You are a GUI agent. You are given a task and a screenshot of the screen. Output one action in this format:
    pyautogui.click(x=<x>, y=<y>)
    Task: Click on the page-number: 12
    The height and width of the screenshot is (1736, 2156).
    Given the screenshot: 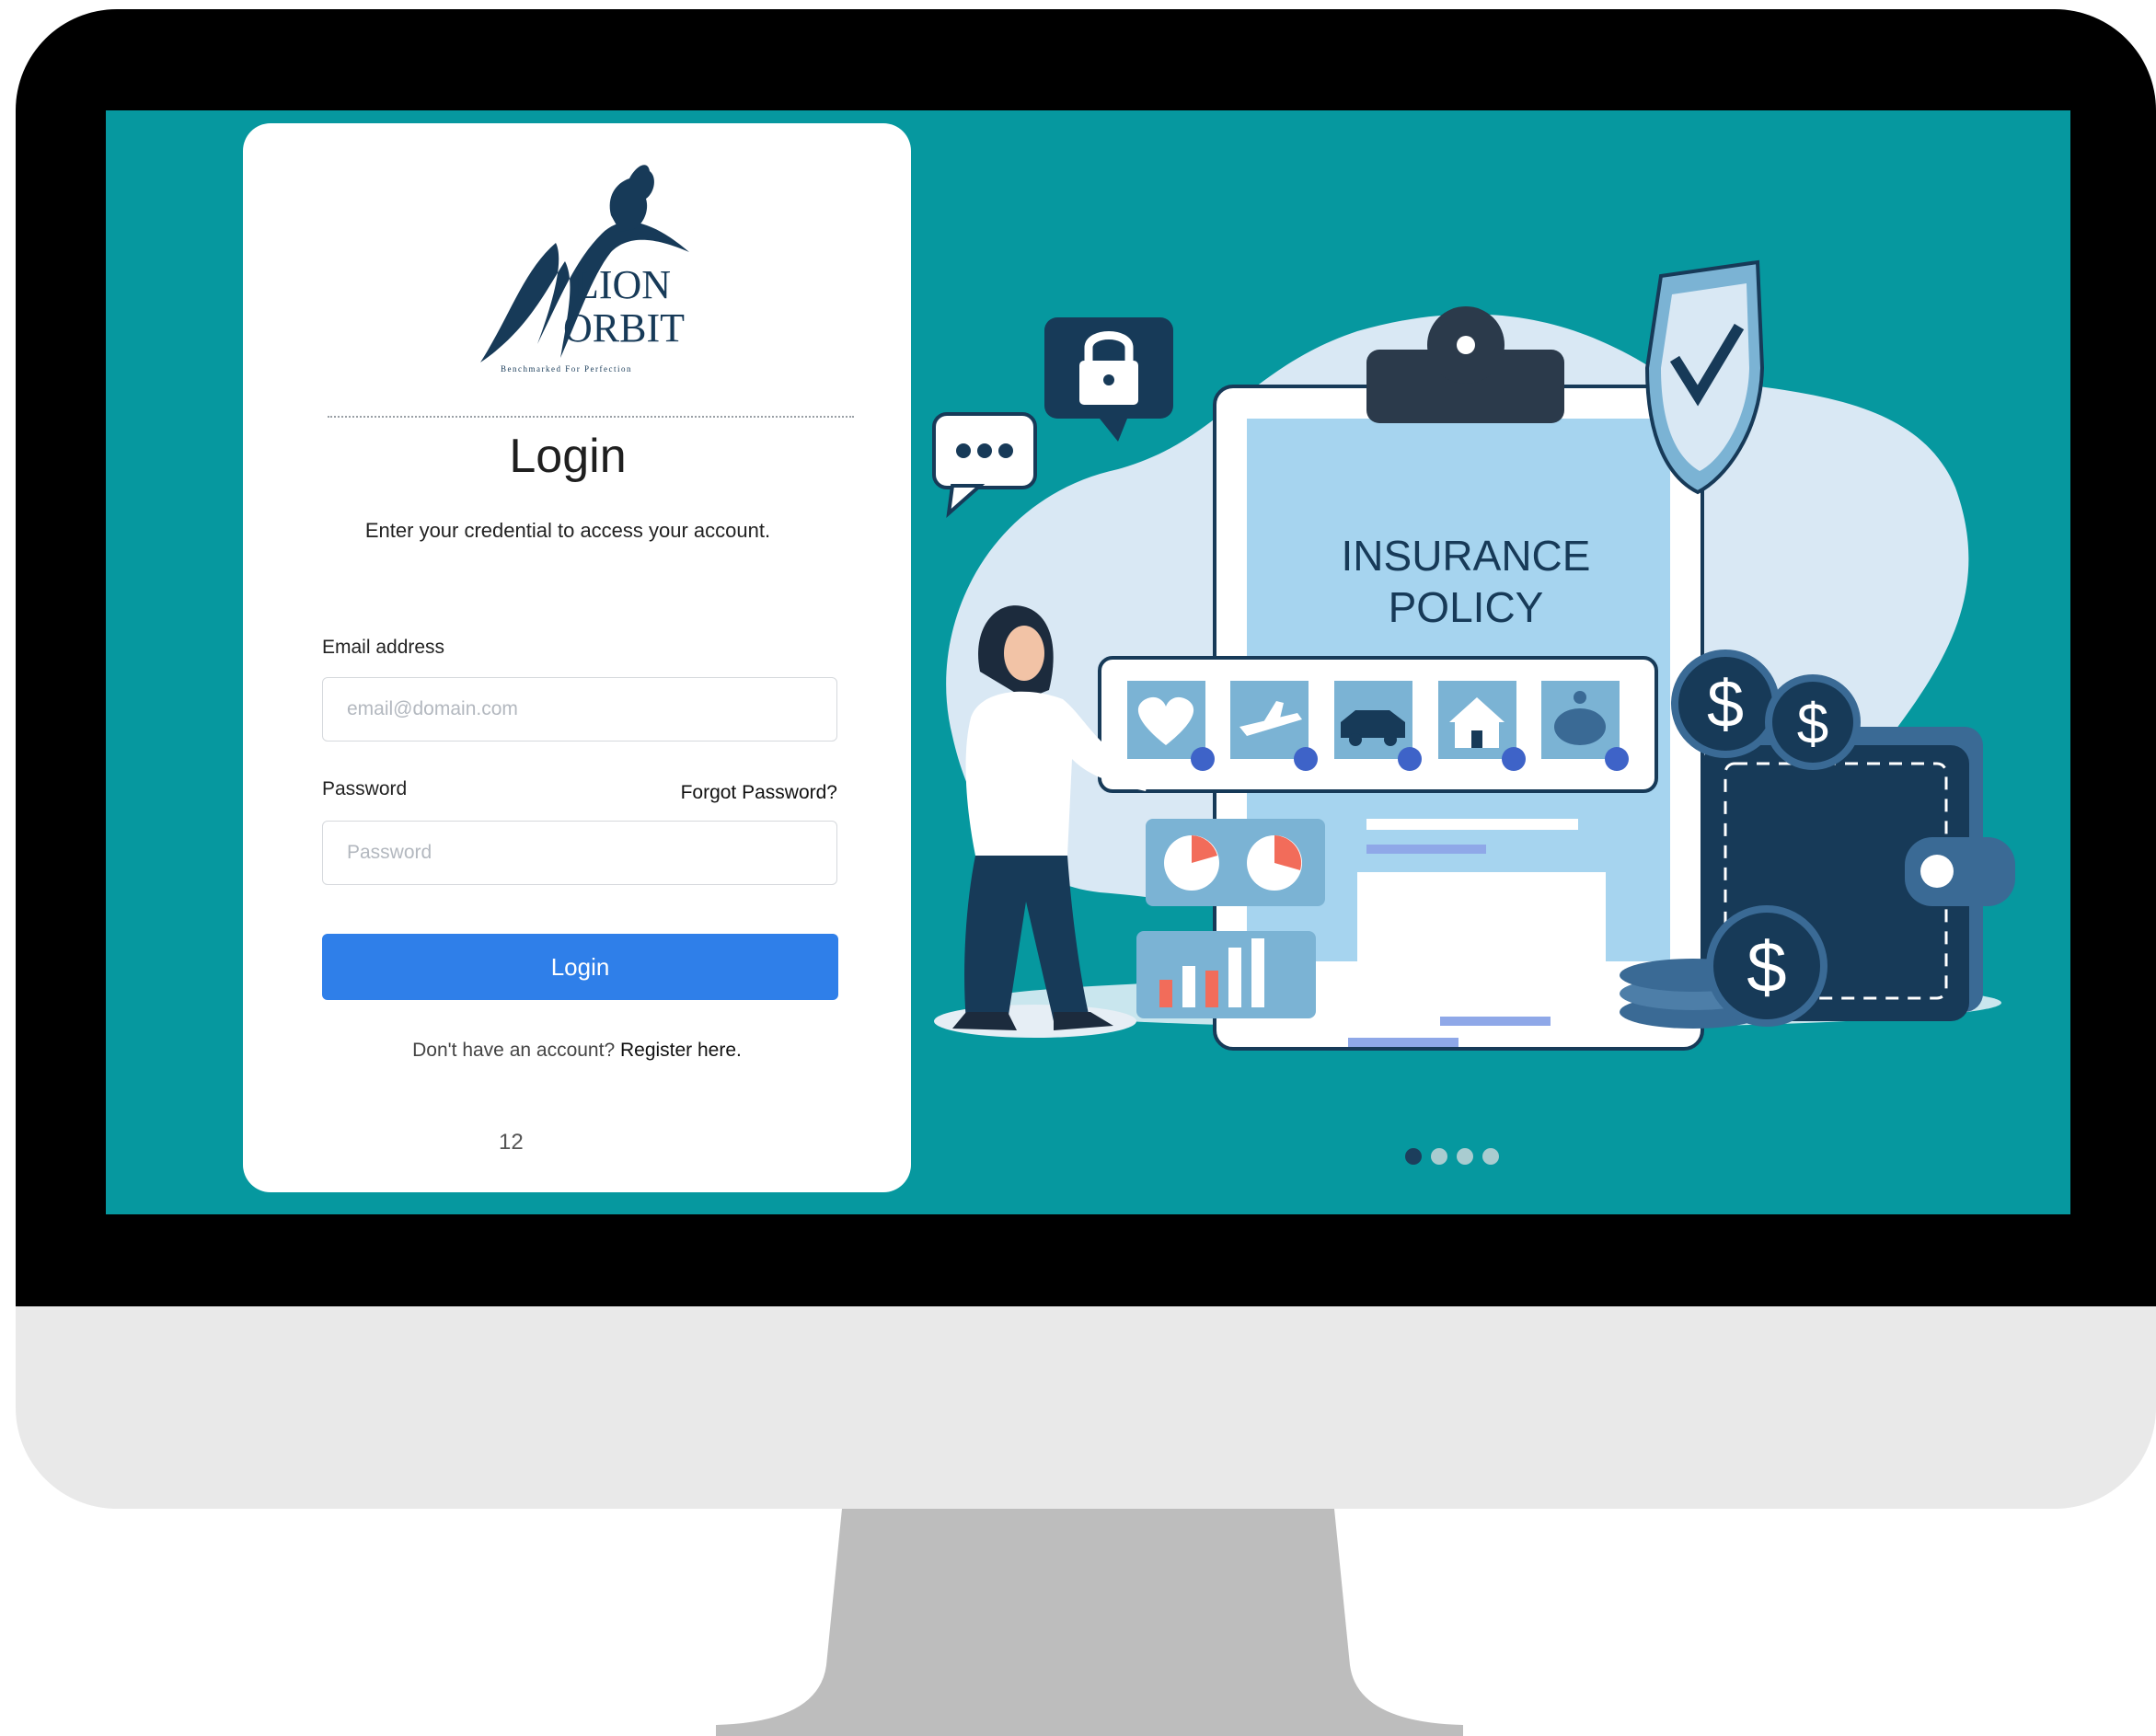 What is the action you would take?
    pyautogui.click(x=511, y=1142)
    